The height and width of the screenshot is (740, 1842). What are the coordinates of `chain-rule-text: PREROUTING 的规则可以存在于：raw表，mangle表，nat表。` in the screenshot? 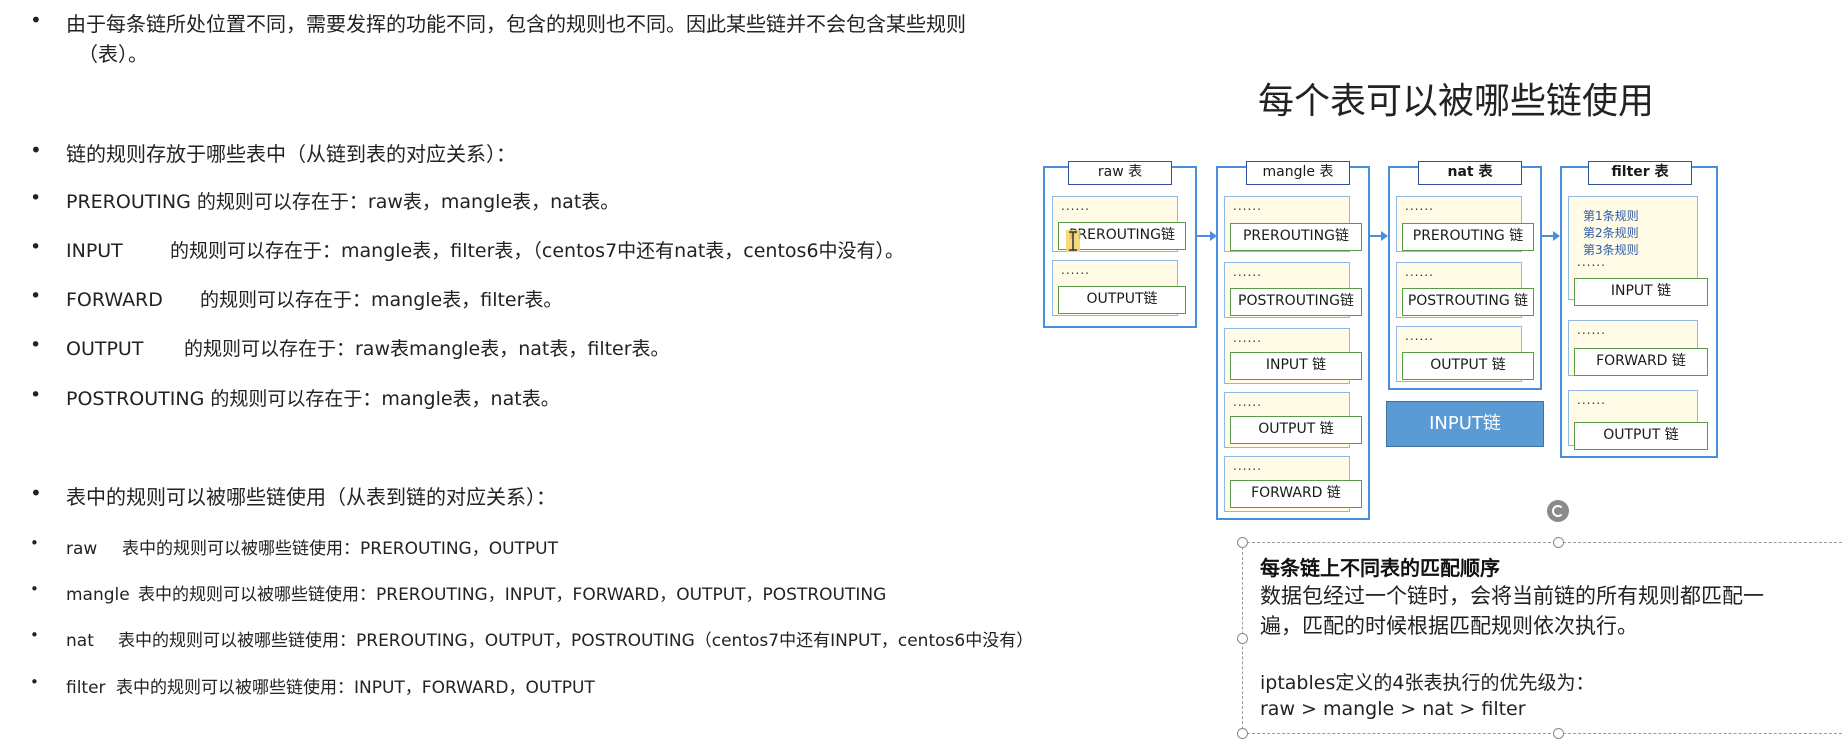 It's located at (342, 200).